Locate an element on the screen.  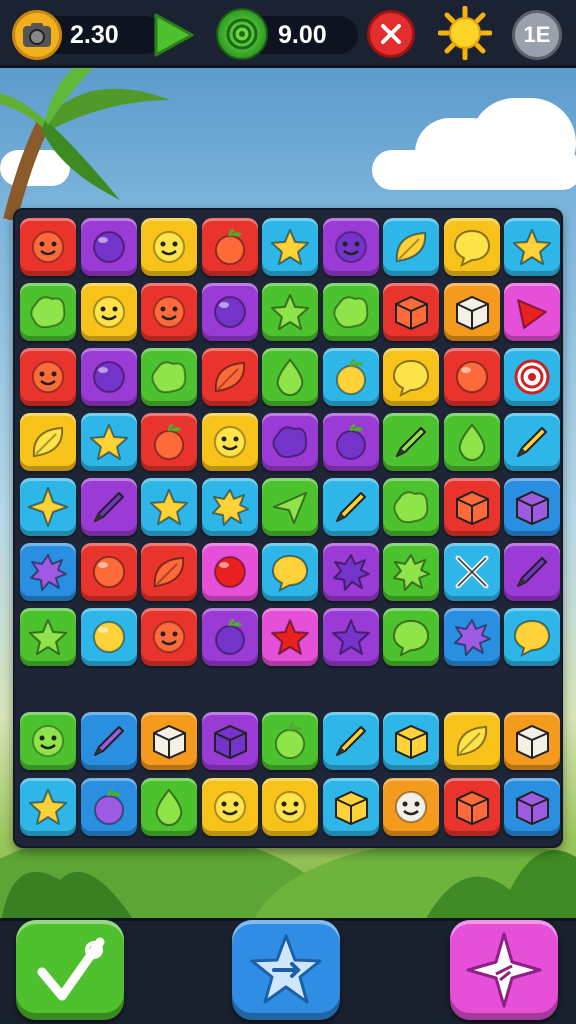
ball-icon is located at coordinates (108, 377).